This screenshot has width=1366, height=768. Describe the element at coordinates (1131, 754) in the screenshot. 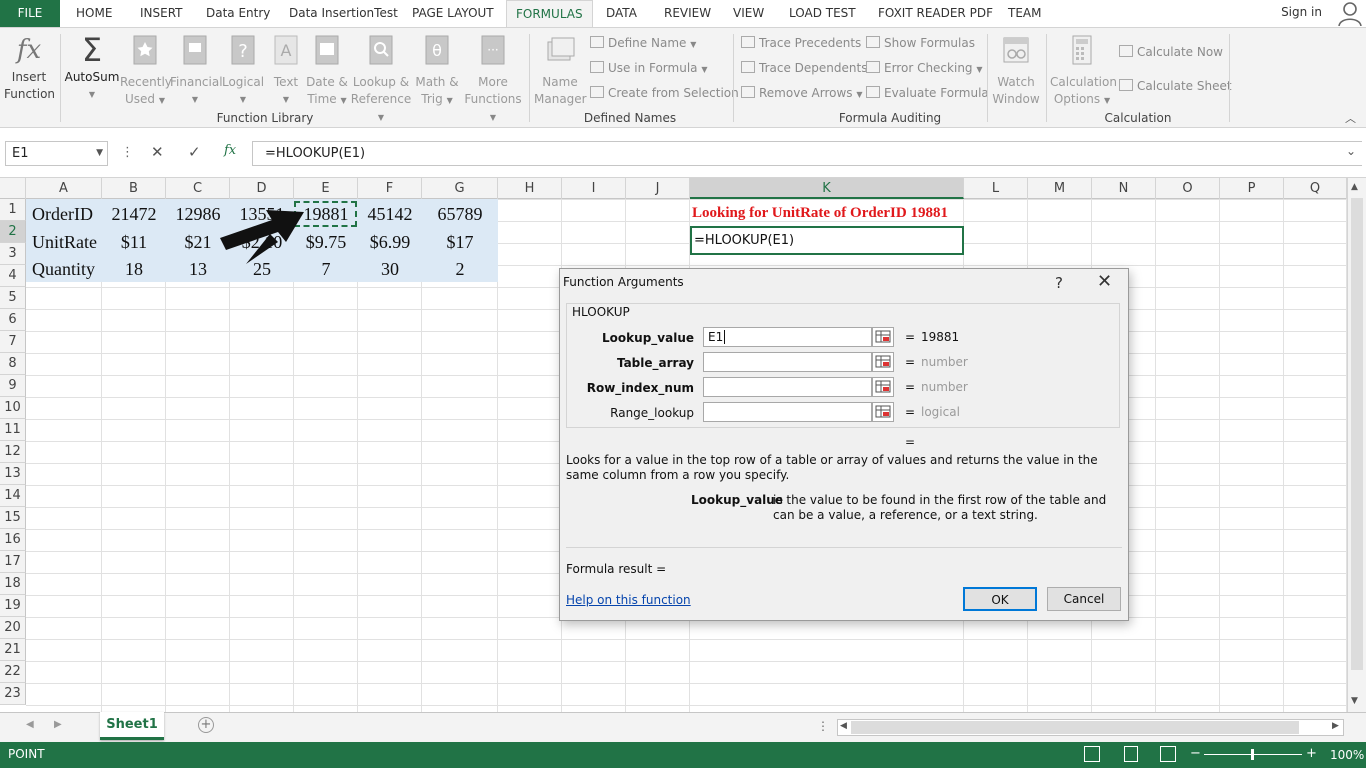

I see `page-layout-view-icon` at that location.